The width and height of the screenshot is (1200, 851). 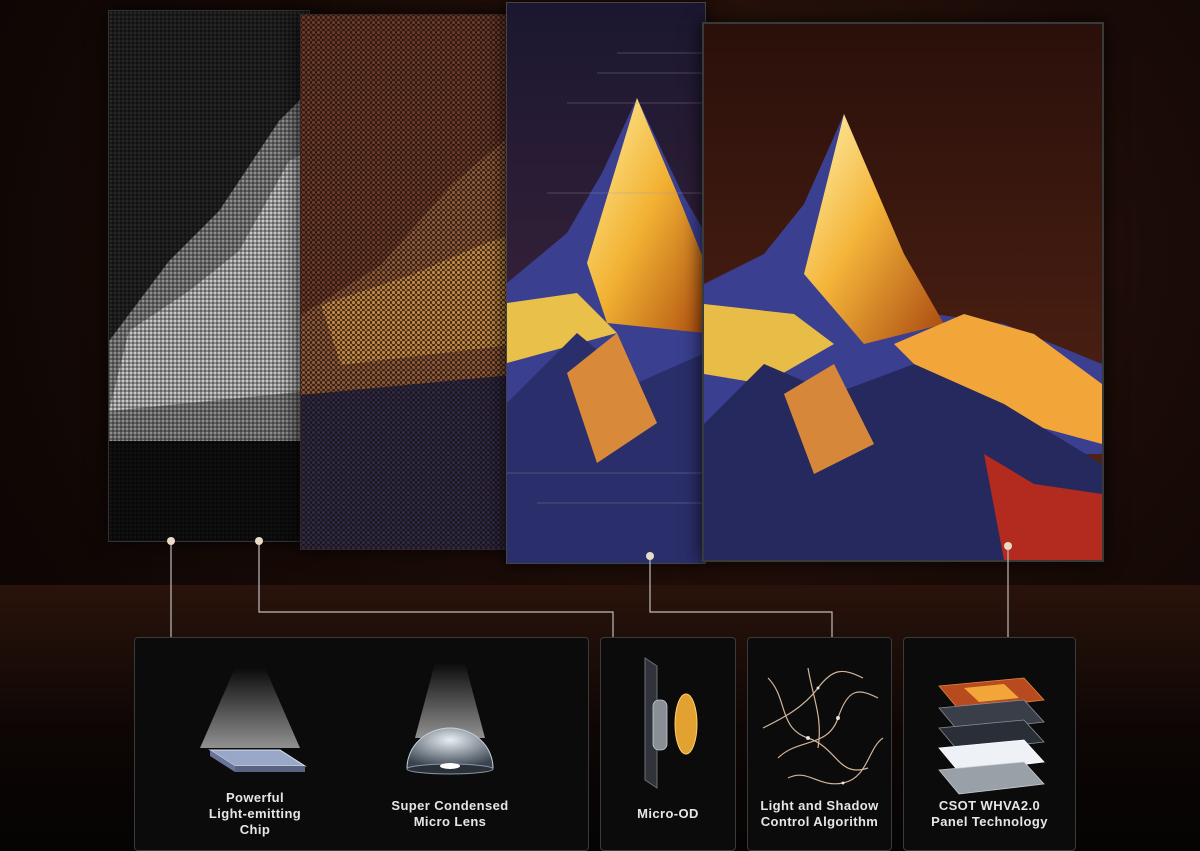 What do you see at coordinates (253, 720) in the screenshot?
I see `led-chip-icon` at bounding box center [253, 720].